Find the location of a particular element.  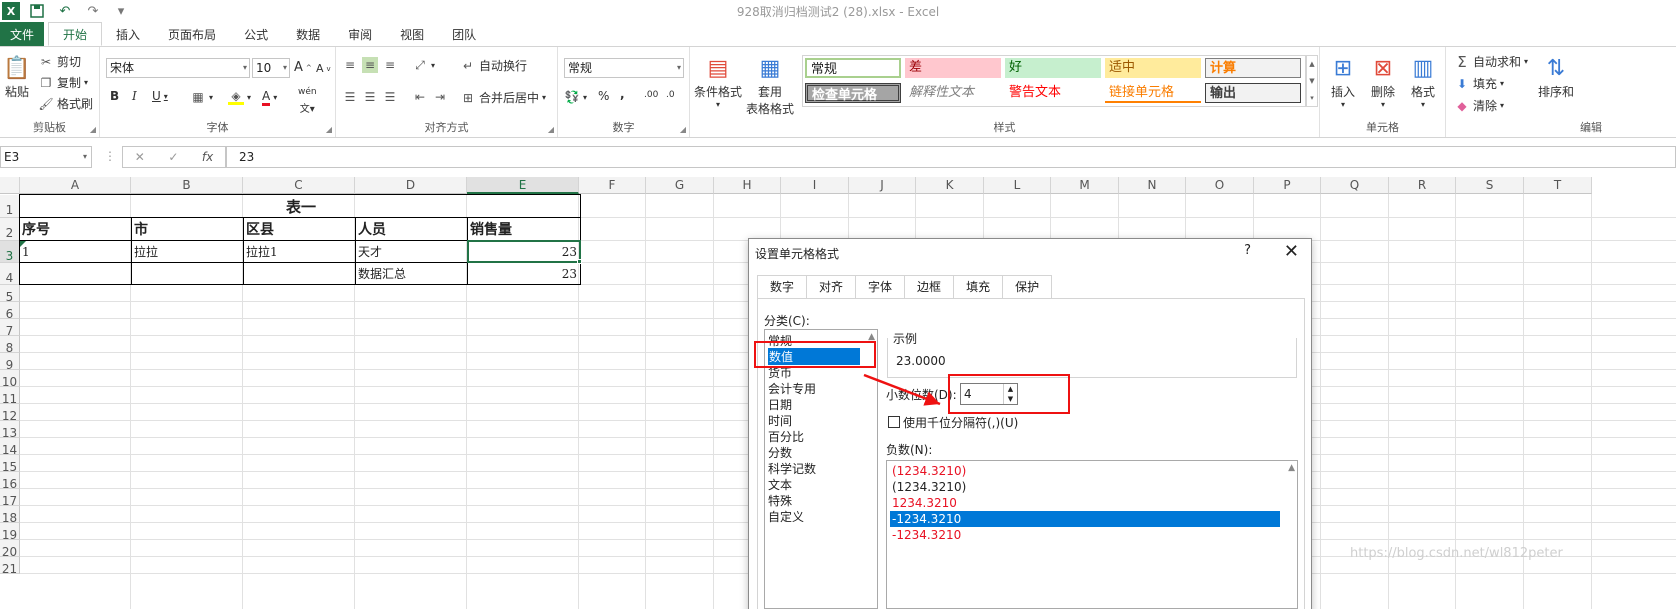

watermark: https://blog.csdn.net/wl812peter is located at coordinates (1456, 553).